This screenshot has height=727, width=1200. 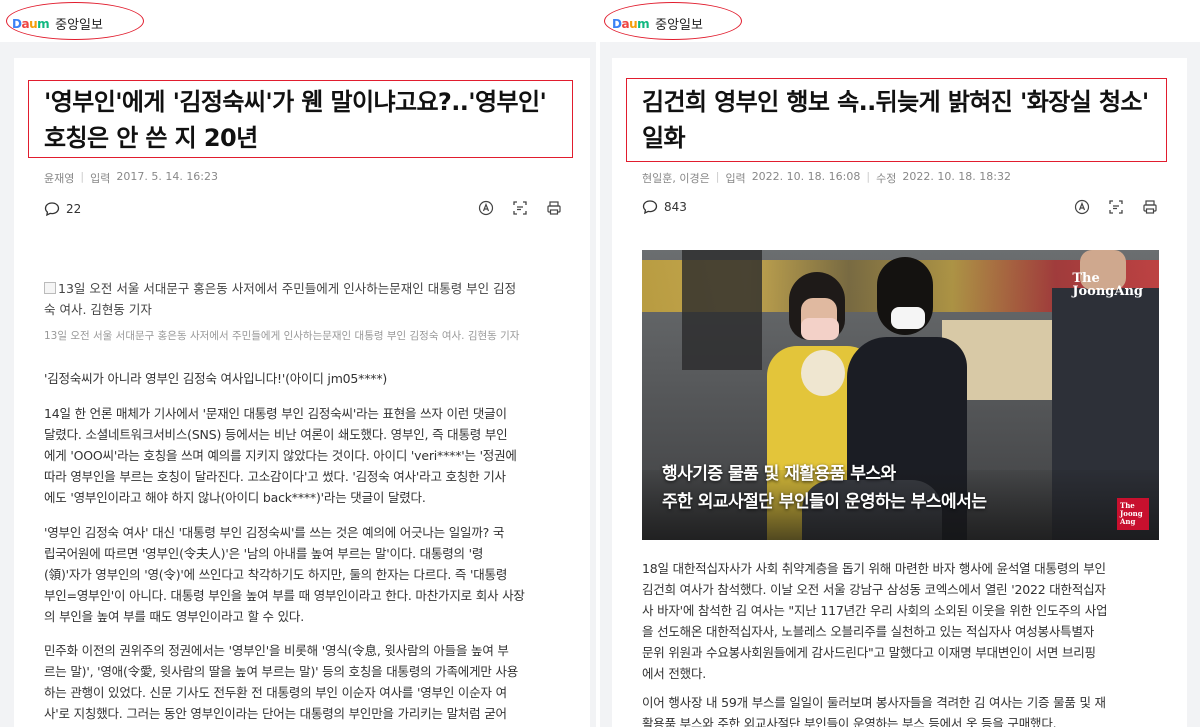 I want to click on modified-label: 수정, so click(x=886, y=178).